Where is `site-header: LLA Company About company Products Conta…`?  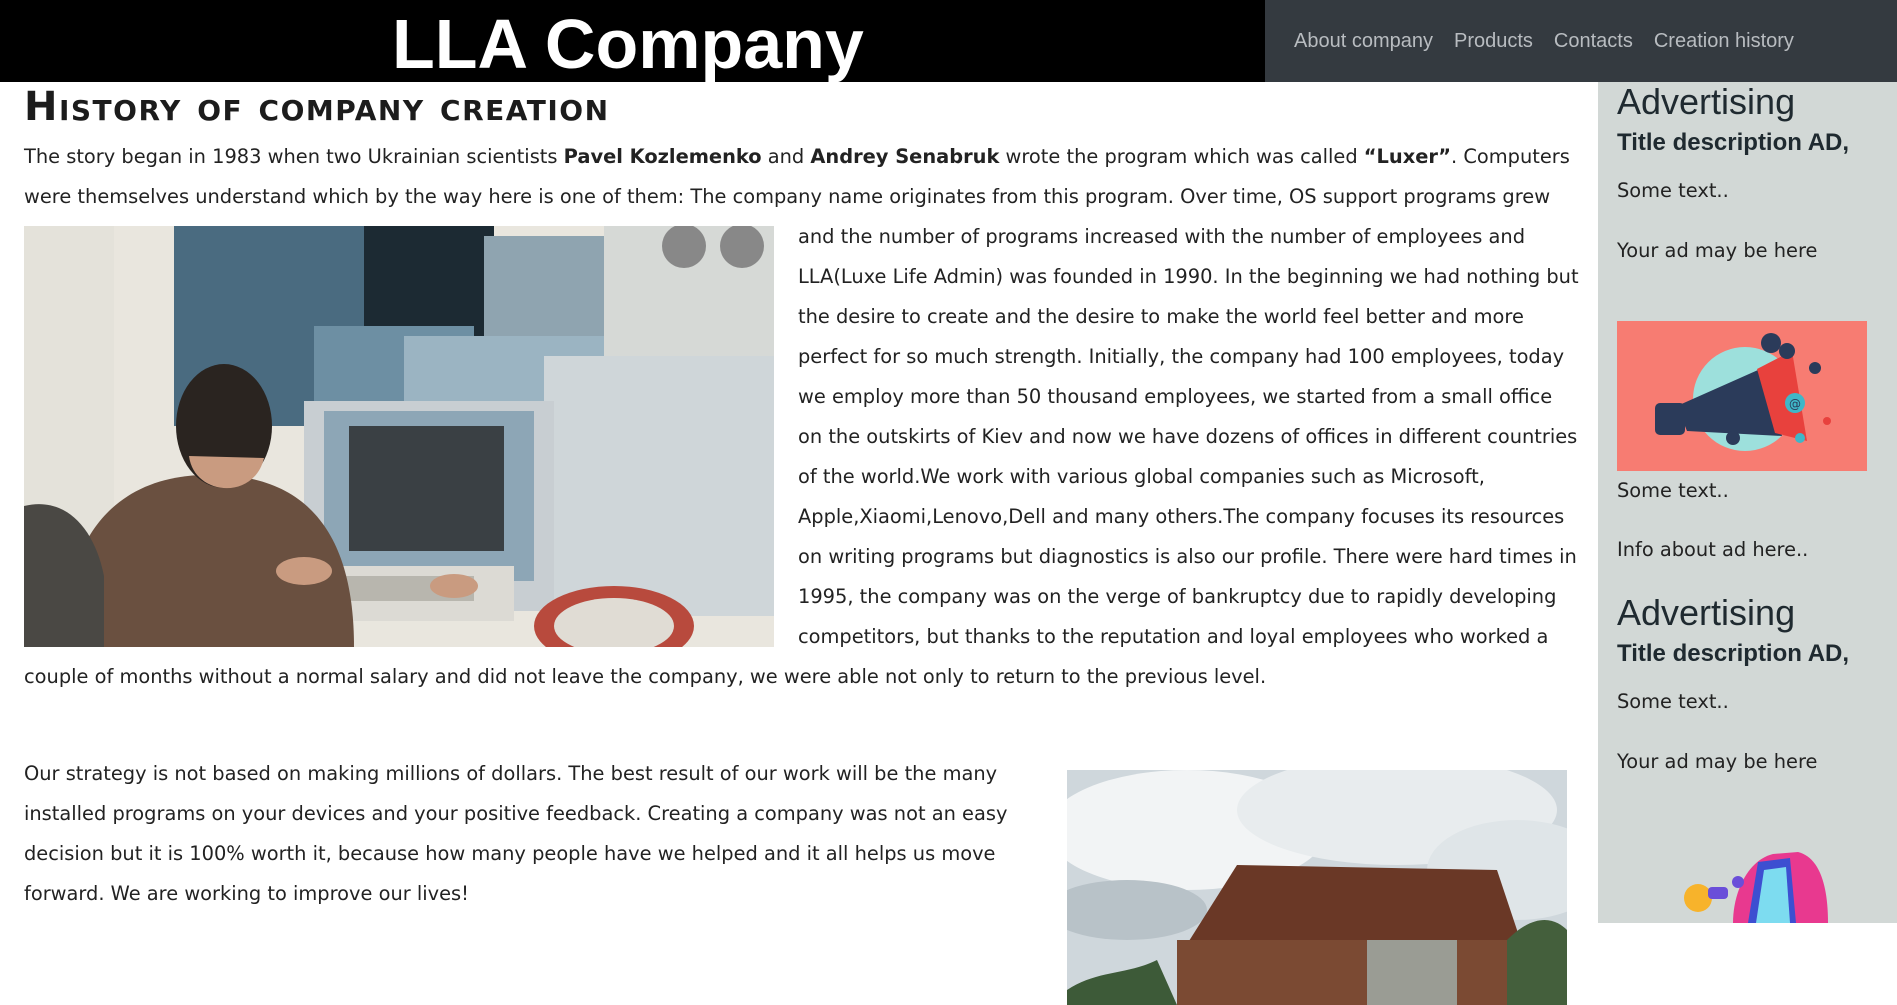 site-header: LLA Company About company Products Conta… is located at coordinates (948, 41).